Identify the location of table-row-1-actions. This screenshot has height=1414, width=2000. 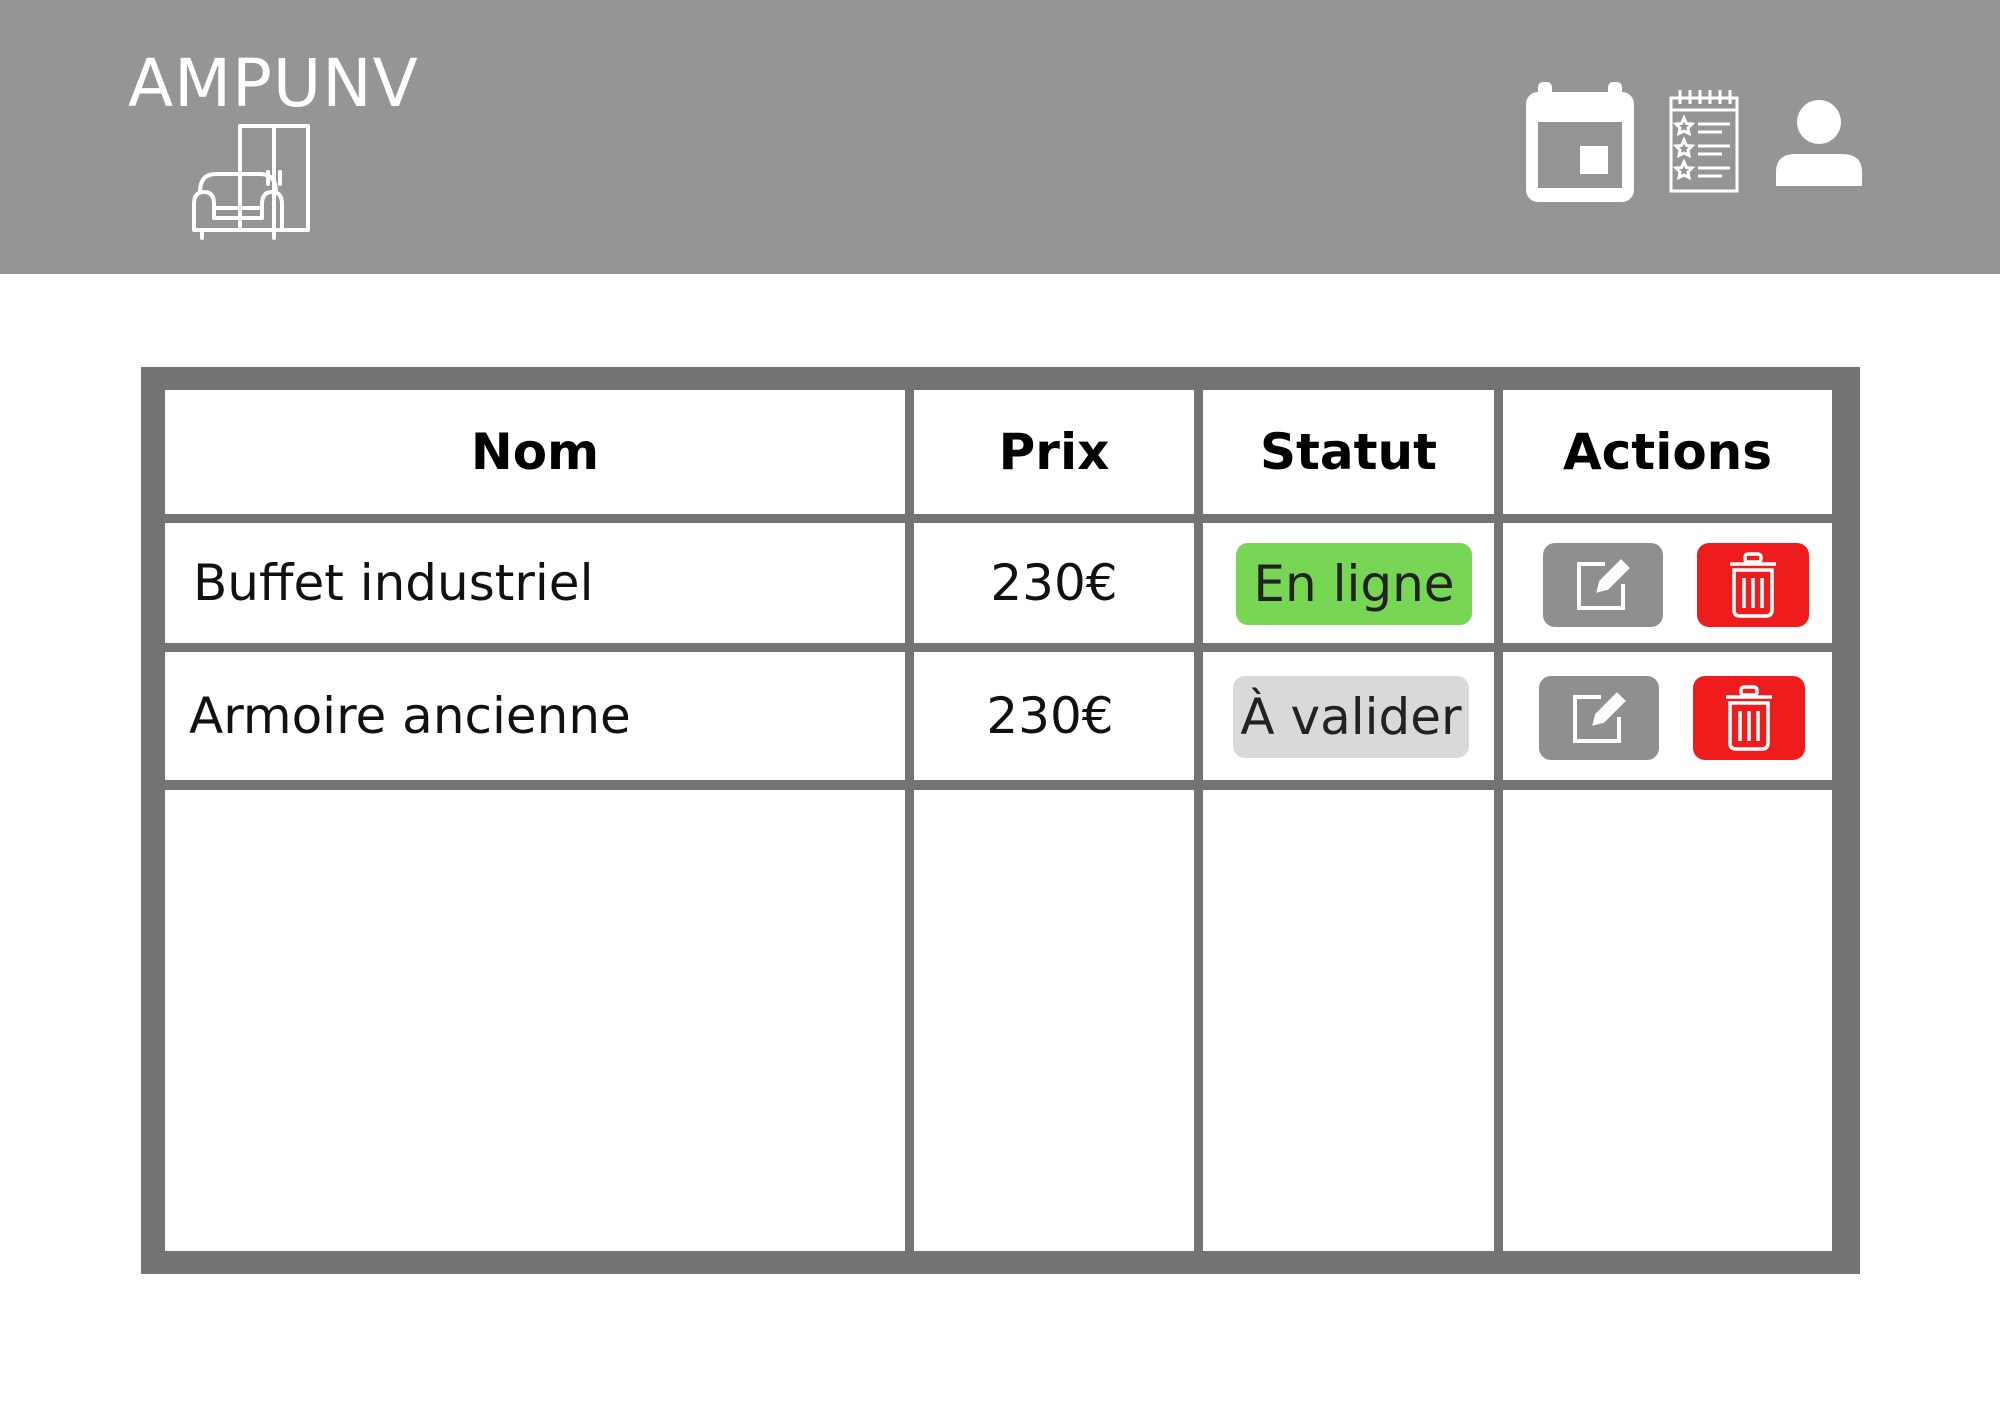
(1667, 583).